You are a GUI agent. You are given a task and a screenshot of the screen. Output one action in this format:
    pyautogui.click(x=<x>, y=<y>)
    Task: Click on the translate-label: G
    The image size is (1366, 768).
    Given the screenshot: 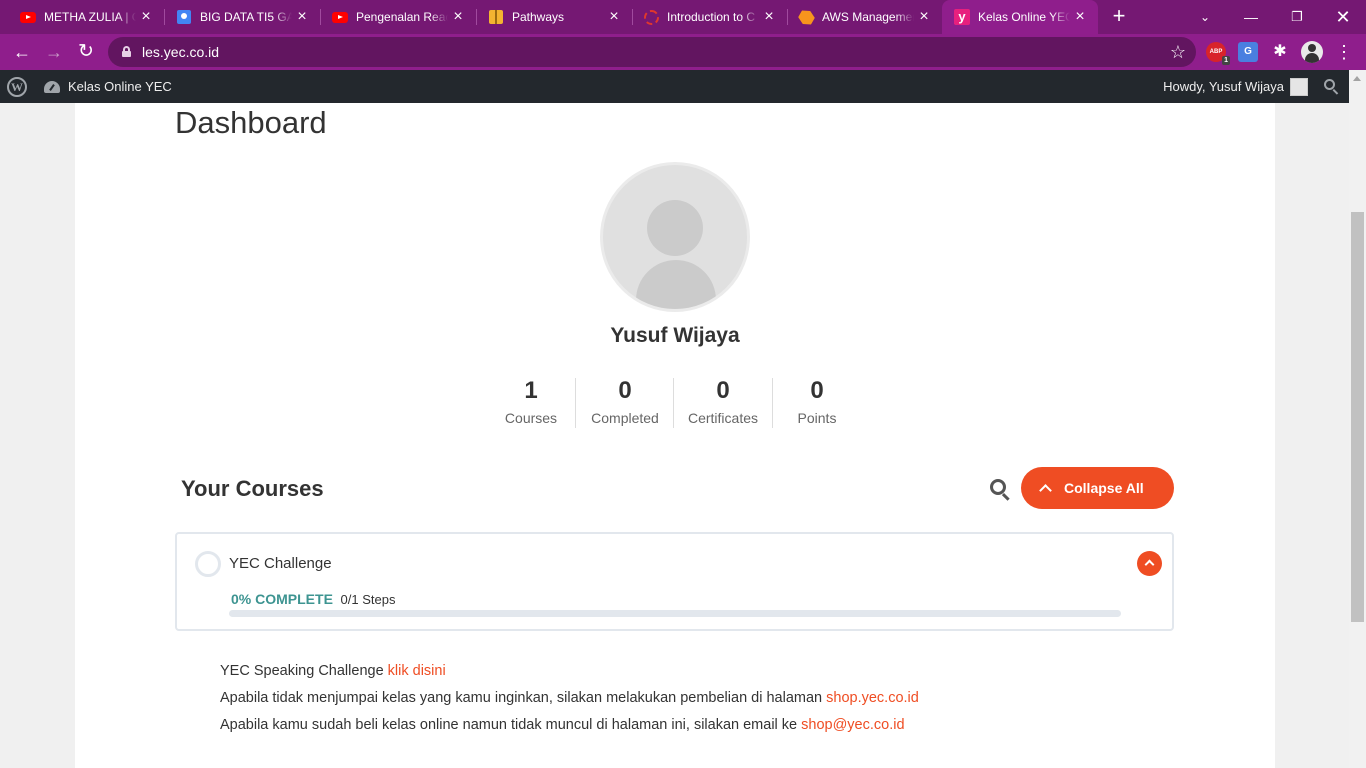 What is the action you would take?
    pyautogui.click(x=1248, y=51)
    